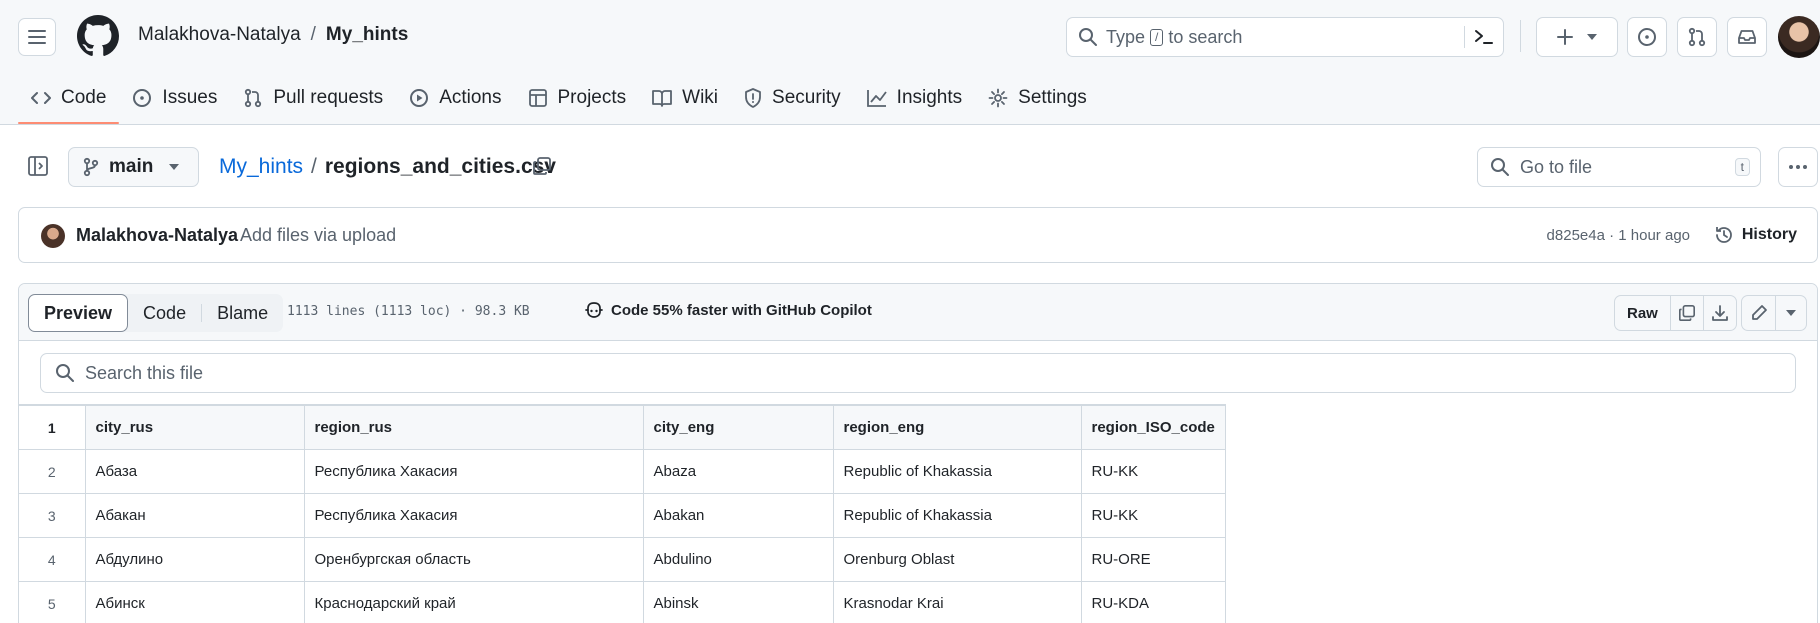 The image size is (1820, 623). What do you see at coordinates (792, 98) in the screenshot?
I see `tab-security: Security` at bounding box center [792, 98].